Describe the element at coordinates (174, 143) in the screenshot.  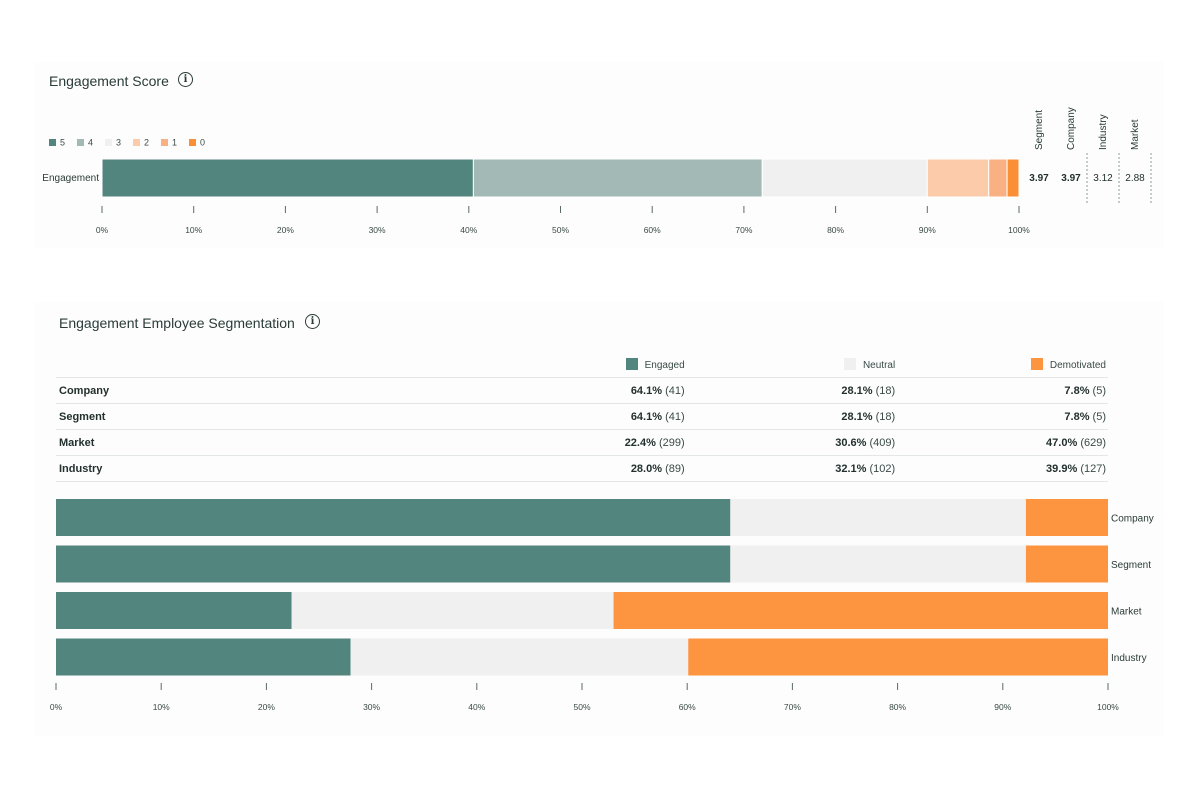
I see `legend-label-1: 1` at that location.